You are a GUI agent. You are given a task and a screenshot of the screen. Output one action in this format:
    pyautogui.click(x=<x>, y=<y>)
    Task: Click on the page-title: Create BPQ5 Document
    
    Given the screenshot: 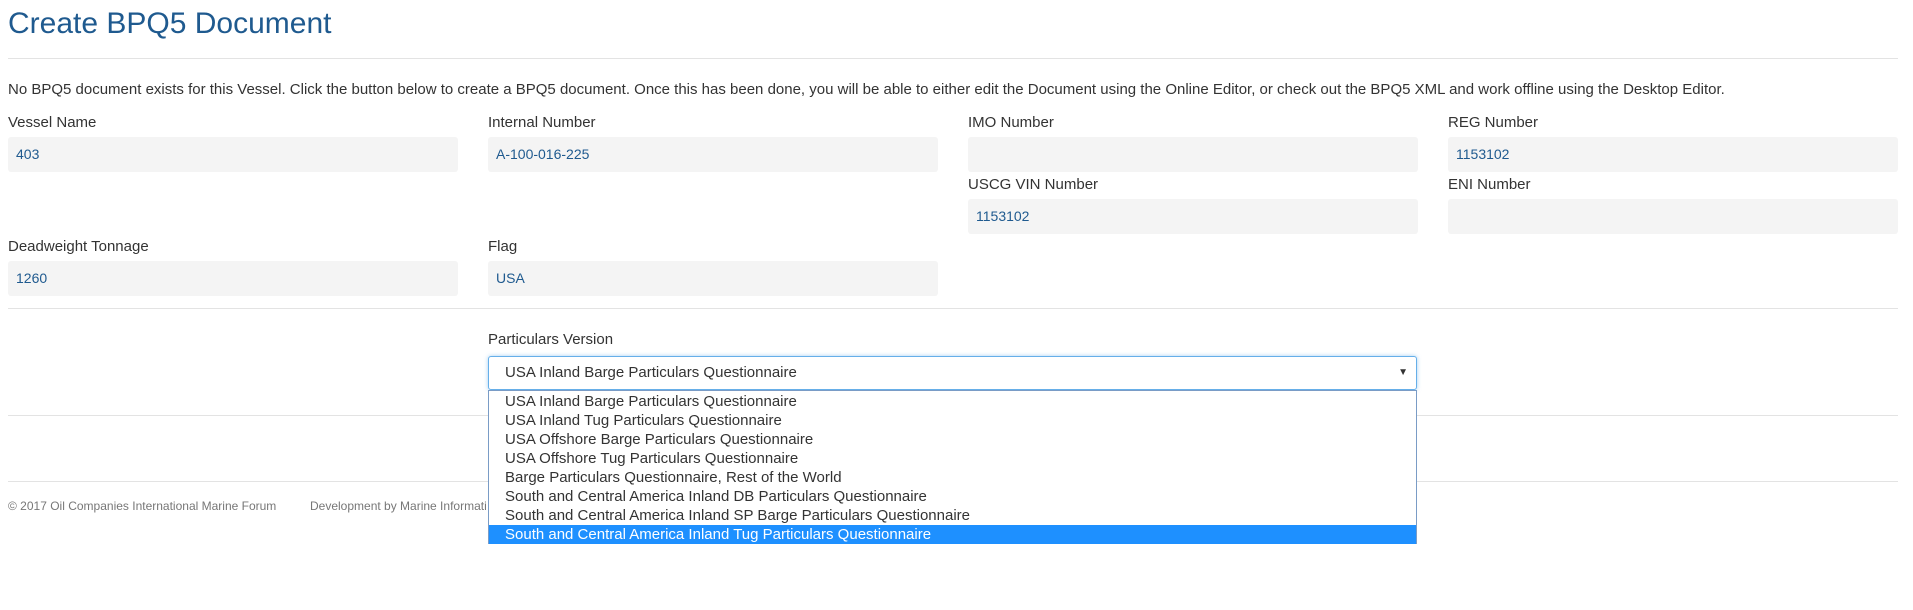 What is the action you would take?
    pyautogui.click(x=170, y=23)
    